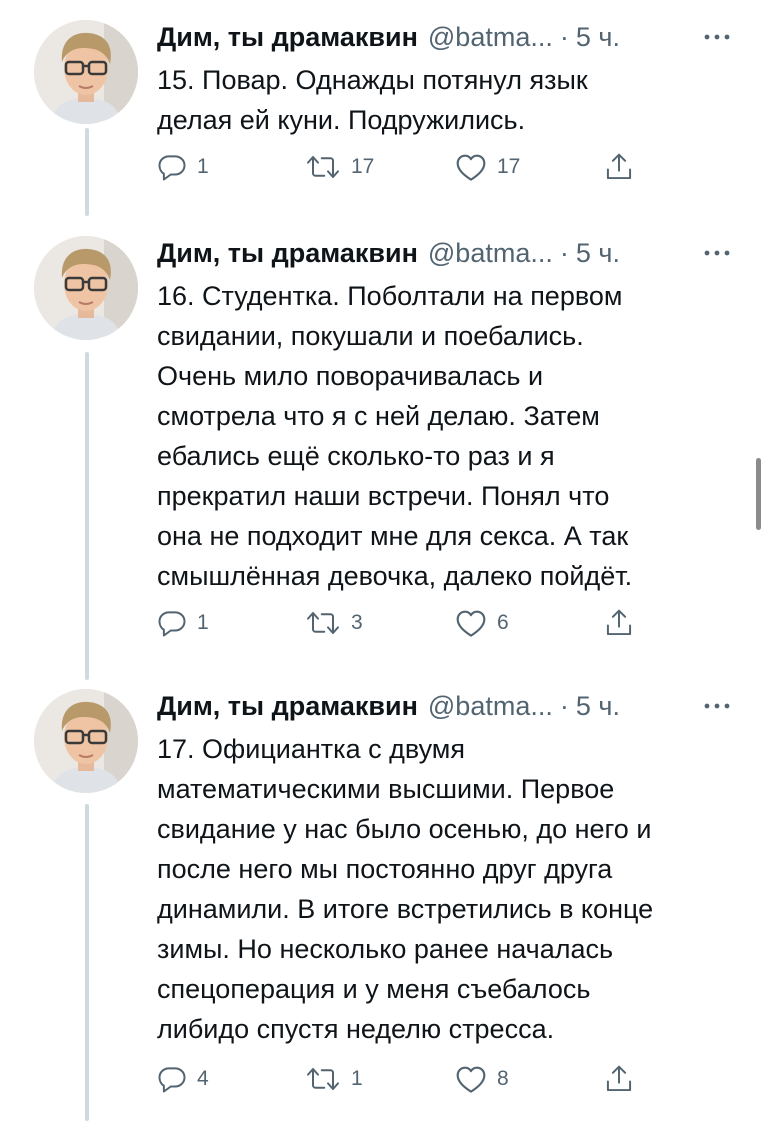 The image size is (768, 1121). I want to click on like-count: 17, so click(509, 166).